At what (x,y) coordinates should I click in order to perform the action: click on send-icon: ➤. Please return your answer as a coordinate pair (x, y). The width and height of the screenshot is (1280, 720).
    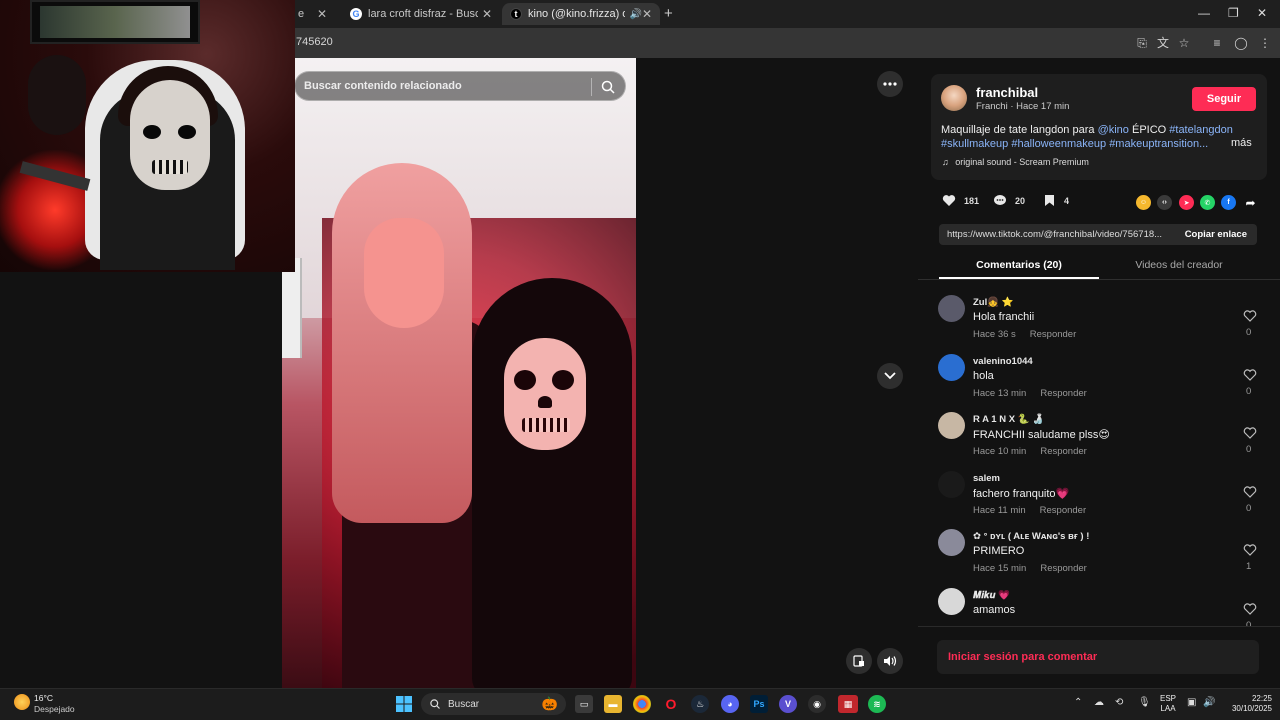
    Looking at the image, I should click on (1186, 202).